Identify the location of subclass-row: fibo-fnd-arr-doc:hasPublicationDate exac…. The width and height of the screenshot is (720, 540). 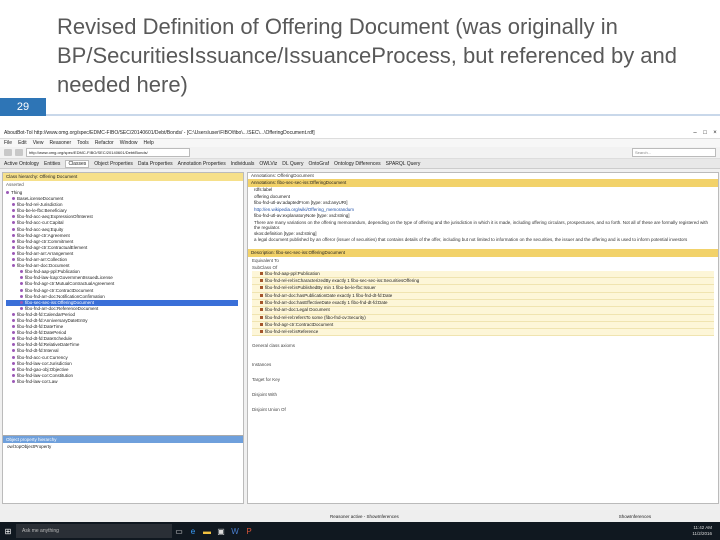
(483, 296).